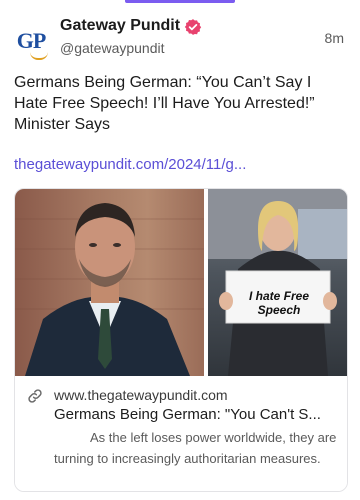  Describe the element at coordinates (112, 48) in the screenshot. I see `author-handle: @gatewaypundit` at that location.